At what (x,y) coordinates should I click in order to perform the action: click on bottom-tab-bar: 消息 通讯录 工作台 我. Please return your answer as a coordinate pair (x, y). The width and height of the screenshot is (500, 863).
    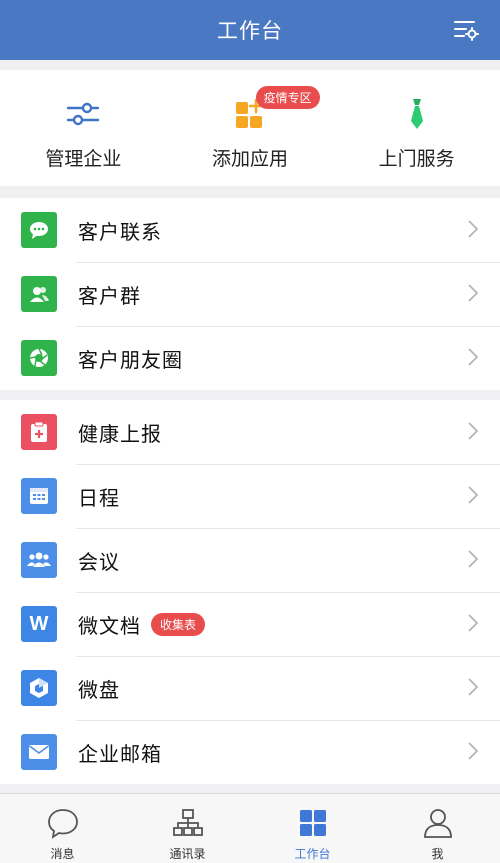
    Looking at the image, I should click on (250, 828).